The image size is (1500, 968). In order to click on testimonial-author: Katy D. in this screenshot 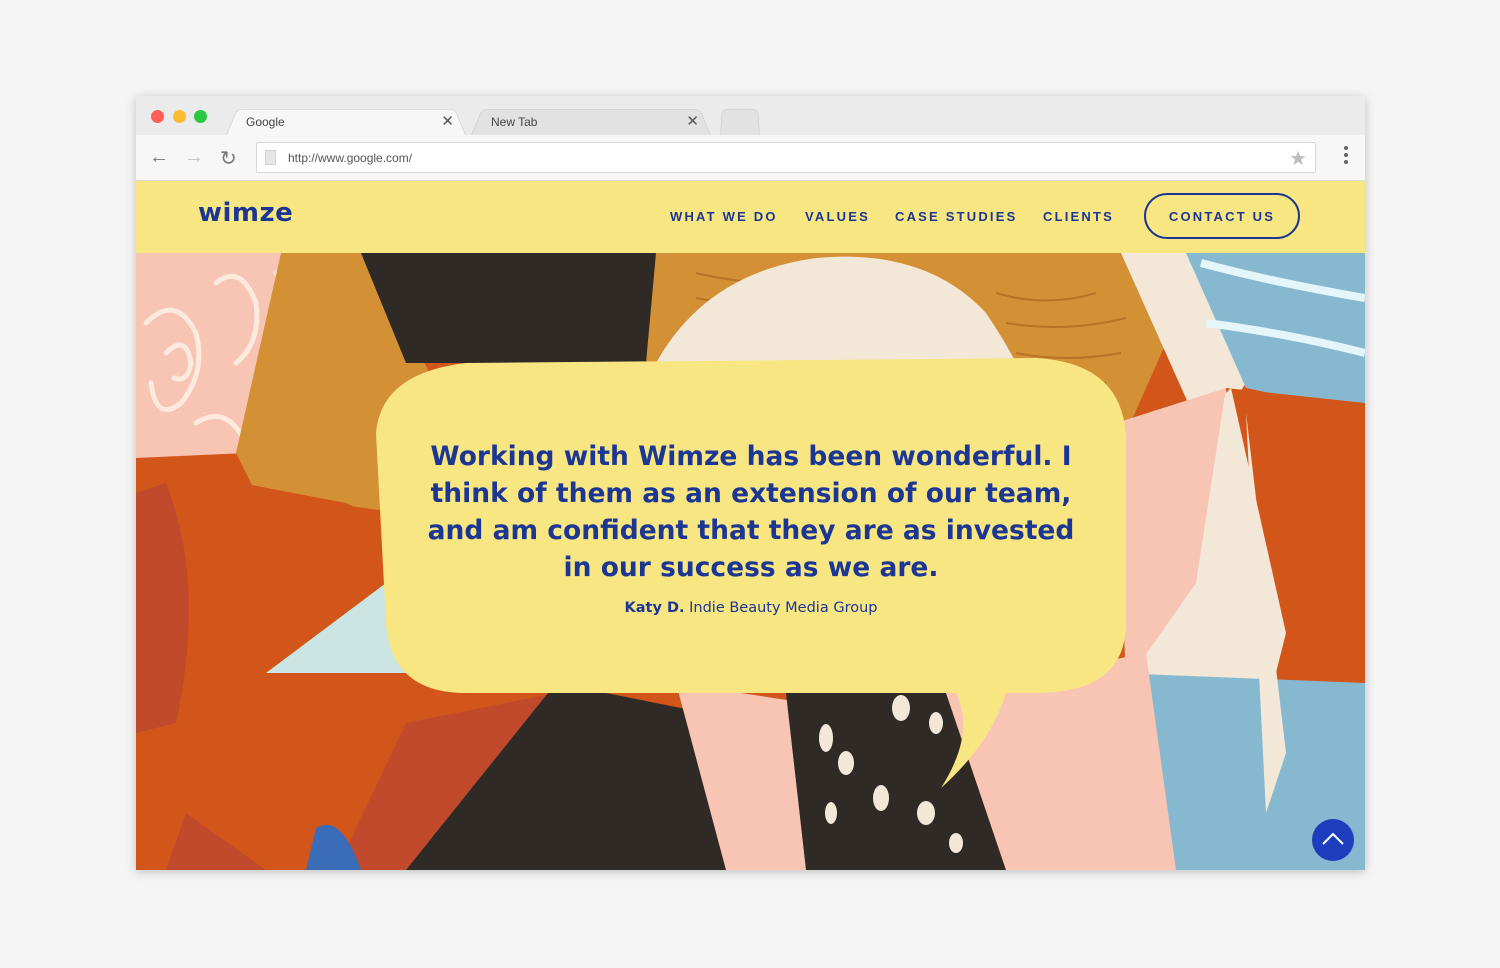, I will do `click(654, 608)`.